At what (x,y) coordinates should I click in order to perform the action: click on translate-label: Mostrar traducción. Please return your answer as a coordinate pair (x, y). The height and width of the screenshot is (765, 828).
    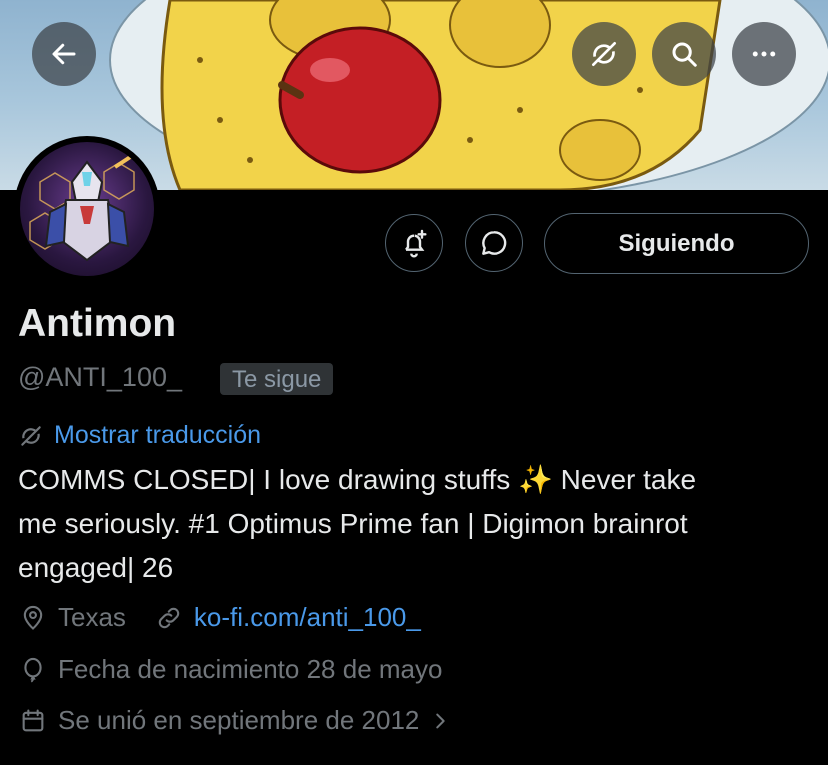
    Looking at the image, I should click on (158, 435).